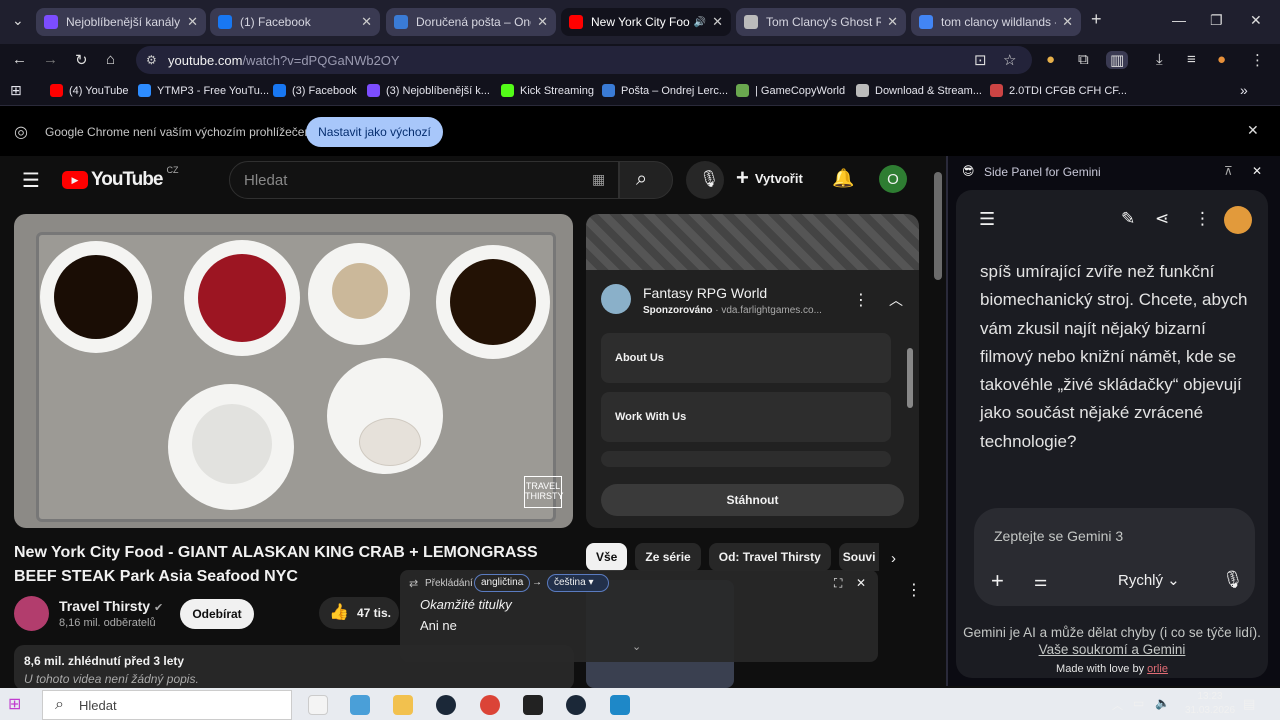  What do you see at coordinates (31, 613) in the screenshot?
I see `channel-avatar` at bounding box center [31, 613].